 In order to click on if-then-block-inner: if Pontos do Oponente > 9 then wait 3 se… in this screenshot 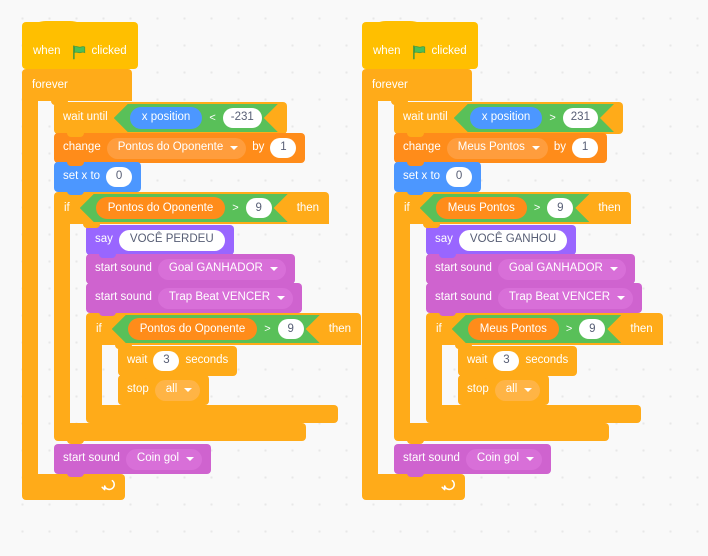, I will do `click(224, 369)`.